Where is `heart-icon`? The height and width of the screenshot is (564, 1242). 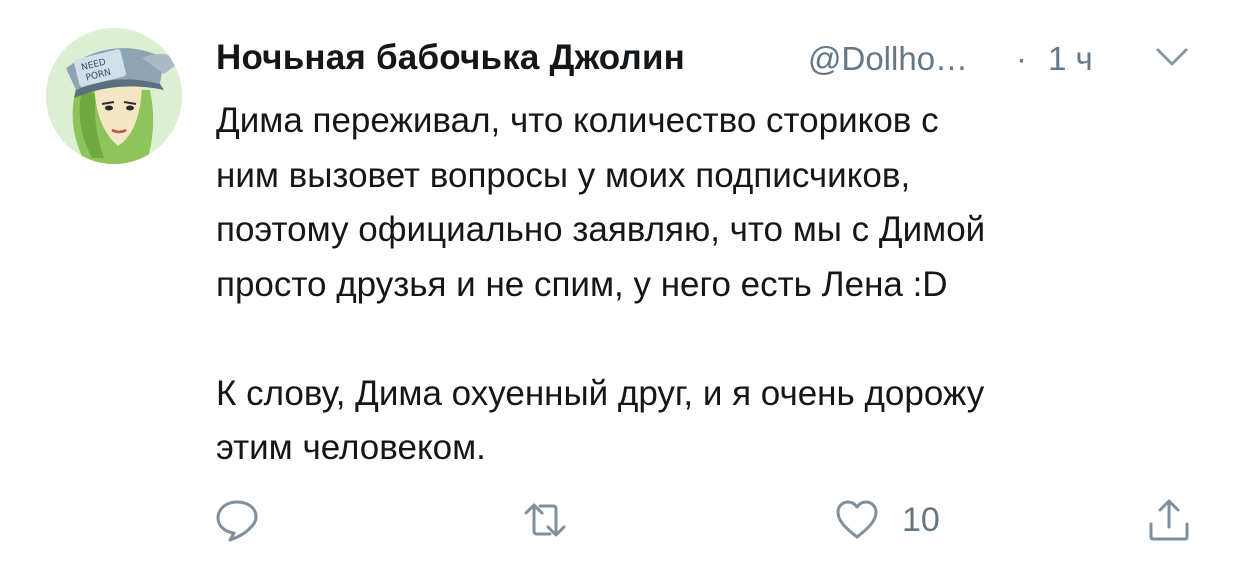 heart-icon is located at coordinates (857, 519).